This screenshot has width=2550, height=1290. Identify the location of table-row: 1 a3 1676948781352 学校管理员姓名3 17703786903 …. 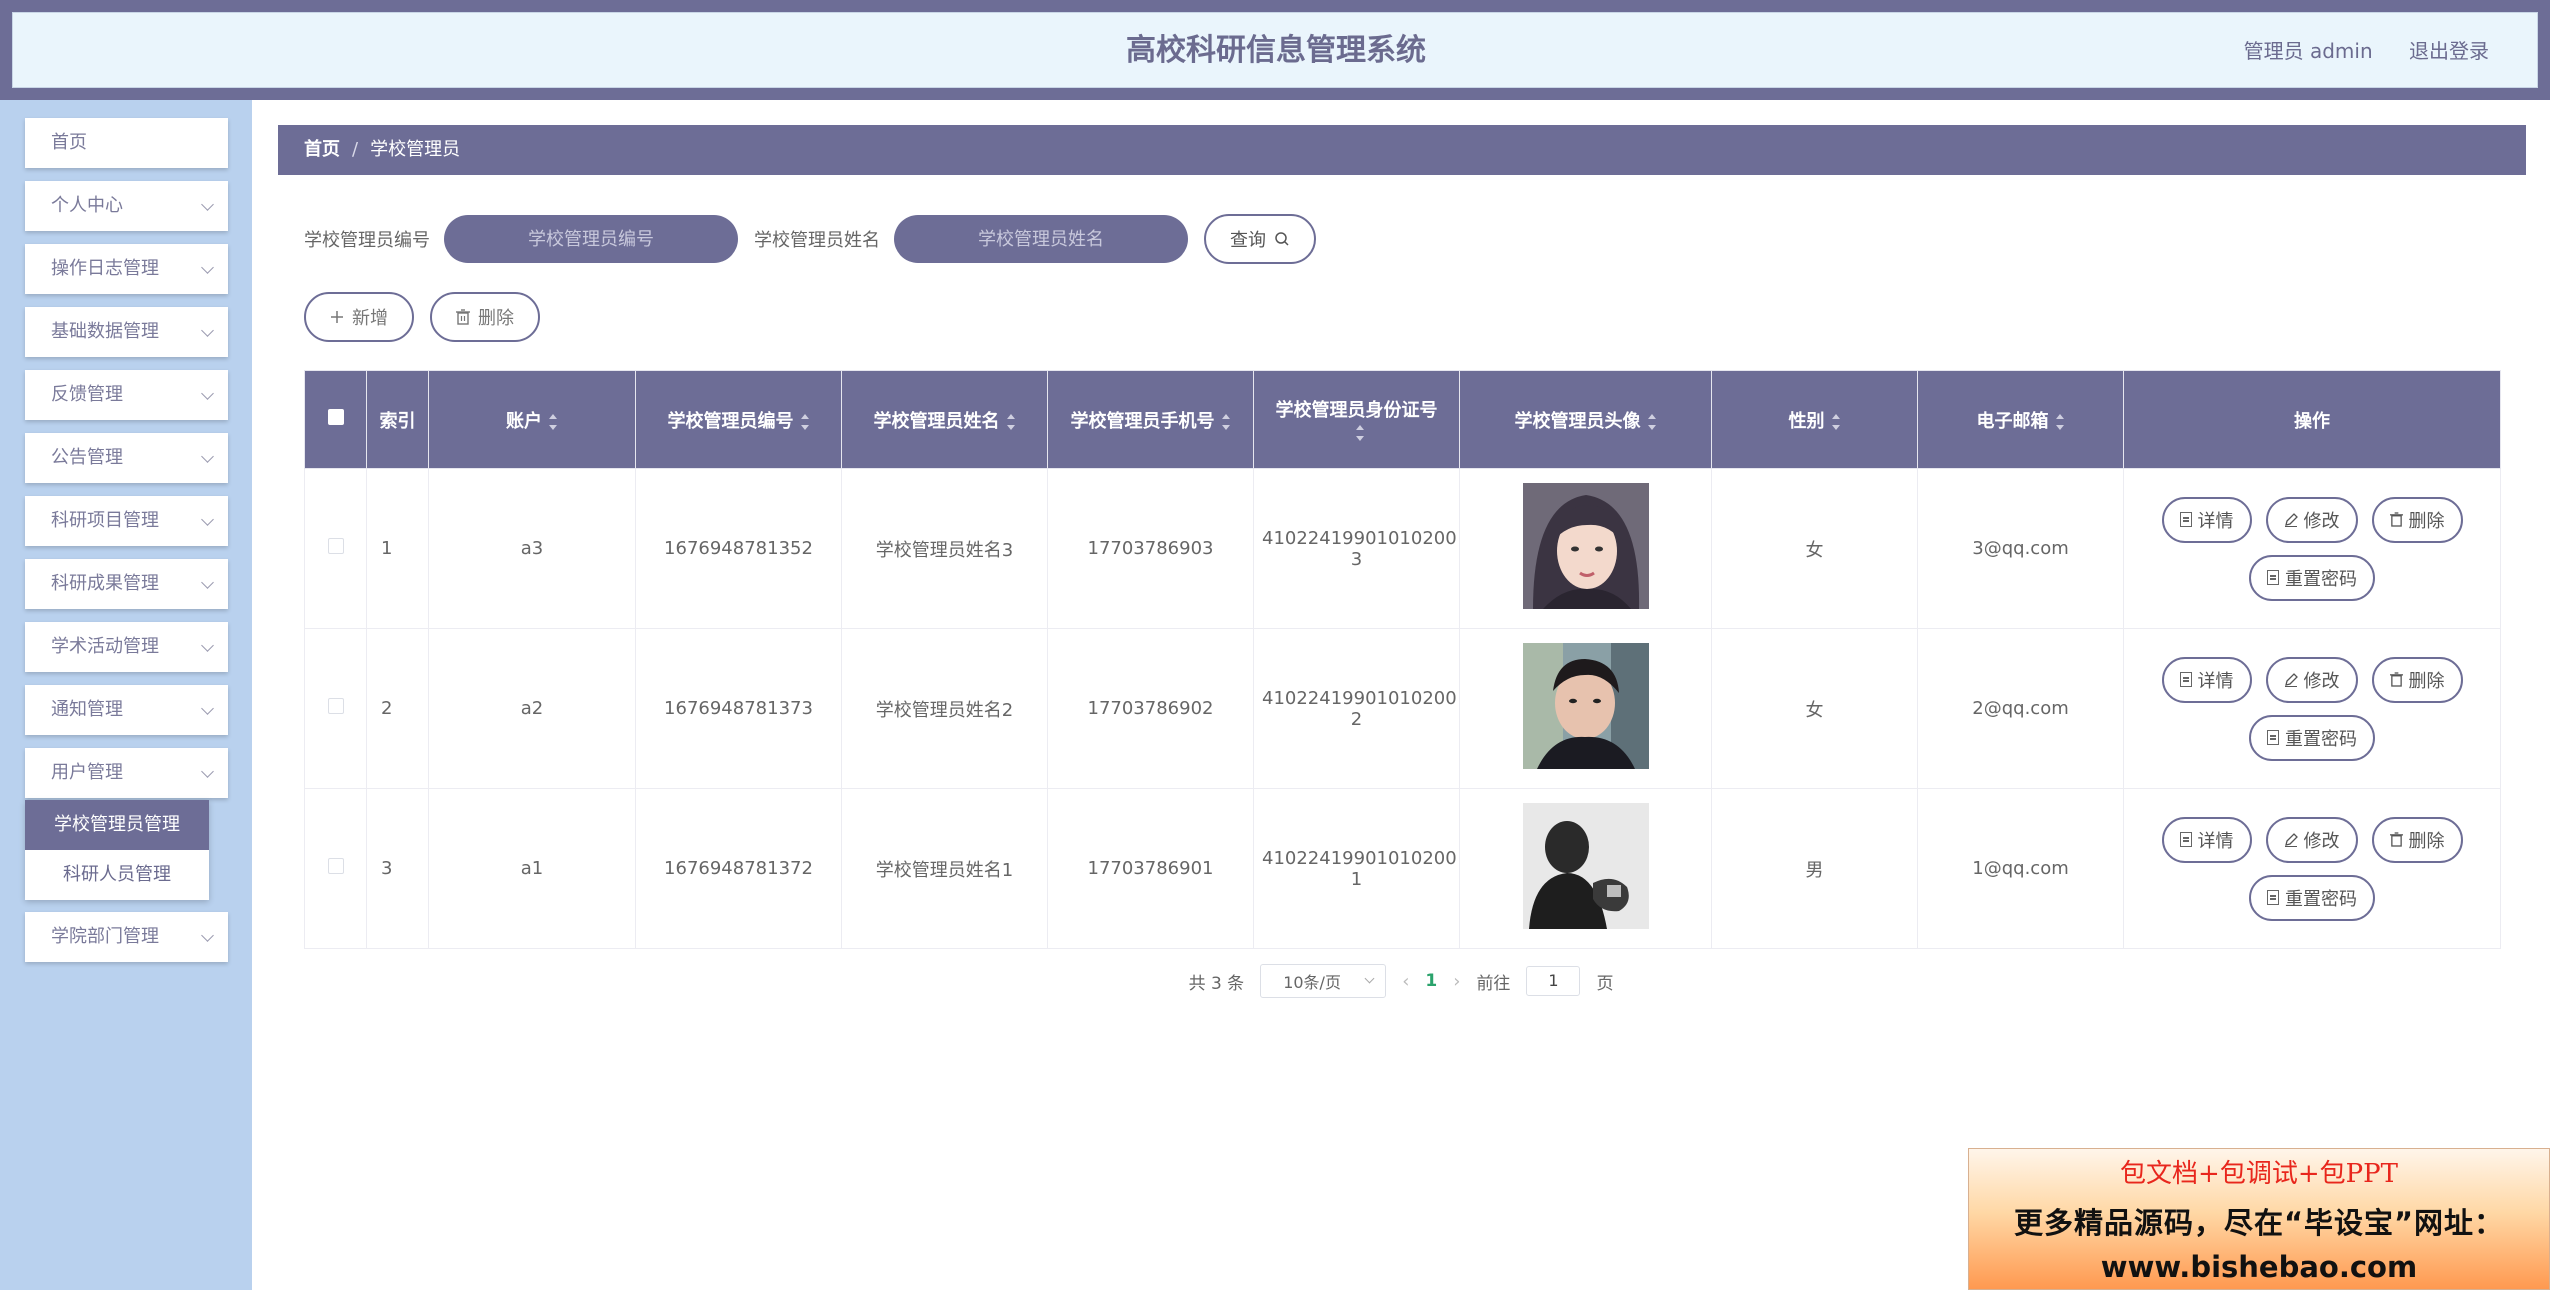
(1402, 548).